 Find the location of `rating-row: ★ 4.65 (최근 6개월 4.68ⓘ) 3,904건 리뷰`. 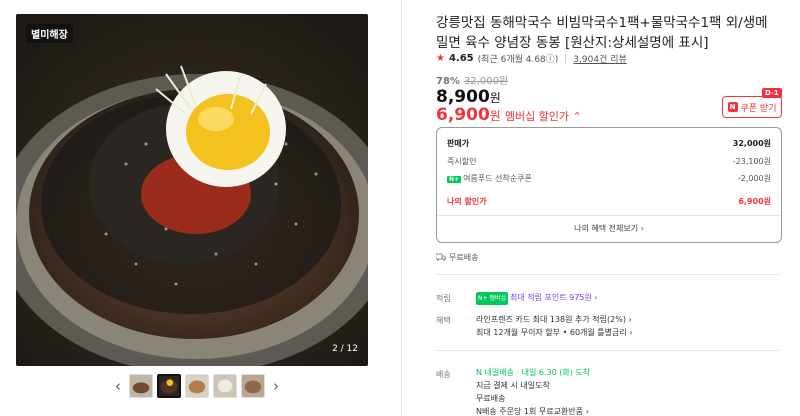

rating-row: ★ 4.65 (최근 6개월 4.68ⓘ) 3,904건 리뷰 is located at coordinates (531, 58).